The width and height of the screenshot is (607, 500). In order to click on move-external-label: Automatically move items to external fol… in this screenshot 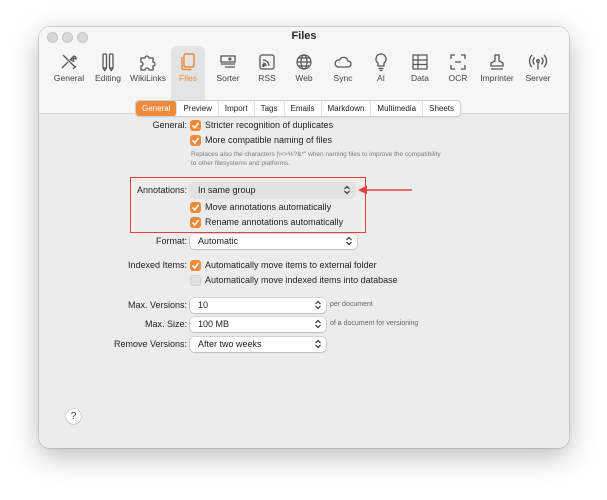, I will do `click(291, 265)`.